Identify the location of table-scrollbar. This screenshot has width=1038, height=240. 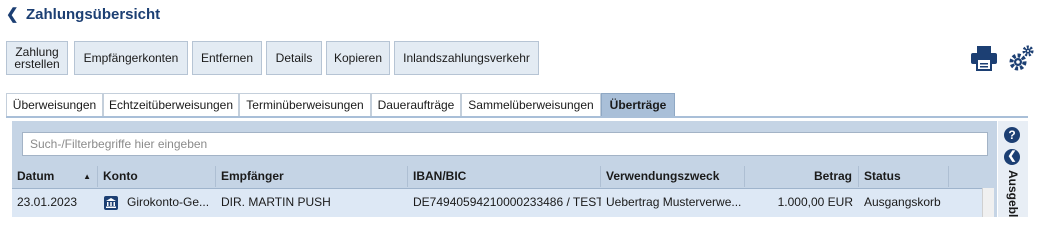
(988, 202).